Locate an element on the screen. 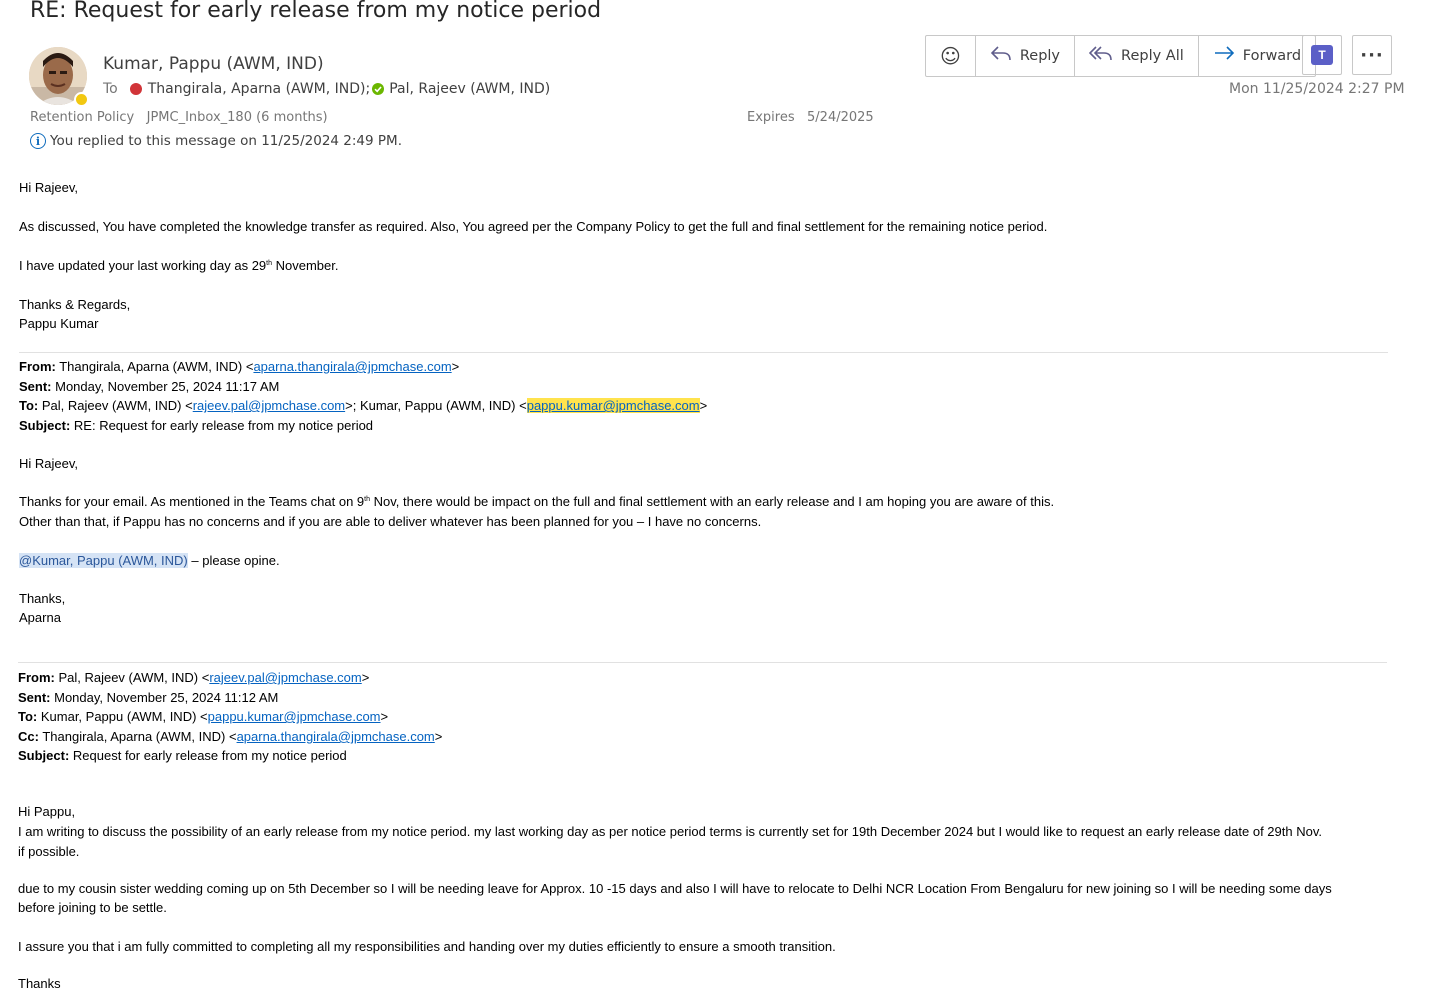 Image resolution: width=1453 pixels, height=1002 pixels. reply-all-button: Reply All is located at coordinates (1137, 56).